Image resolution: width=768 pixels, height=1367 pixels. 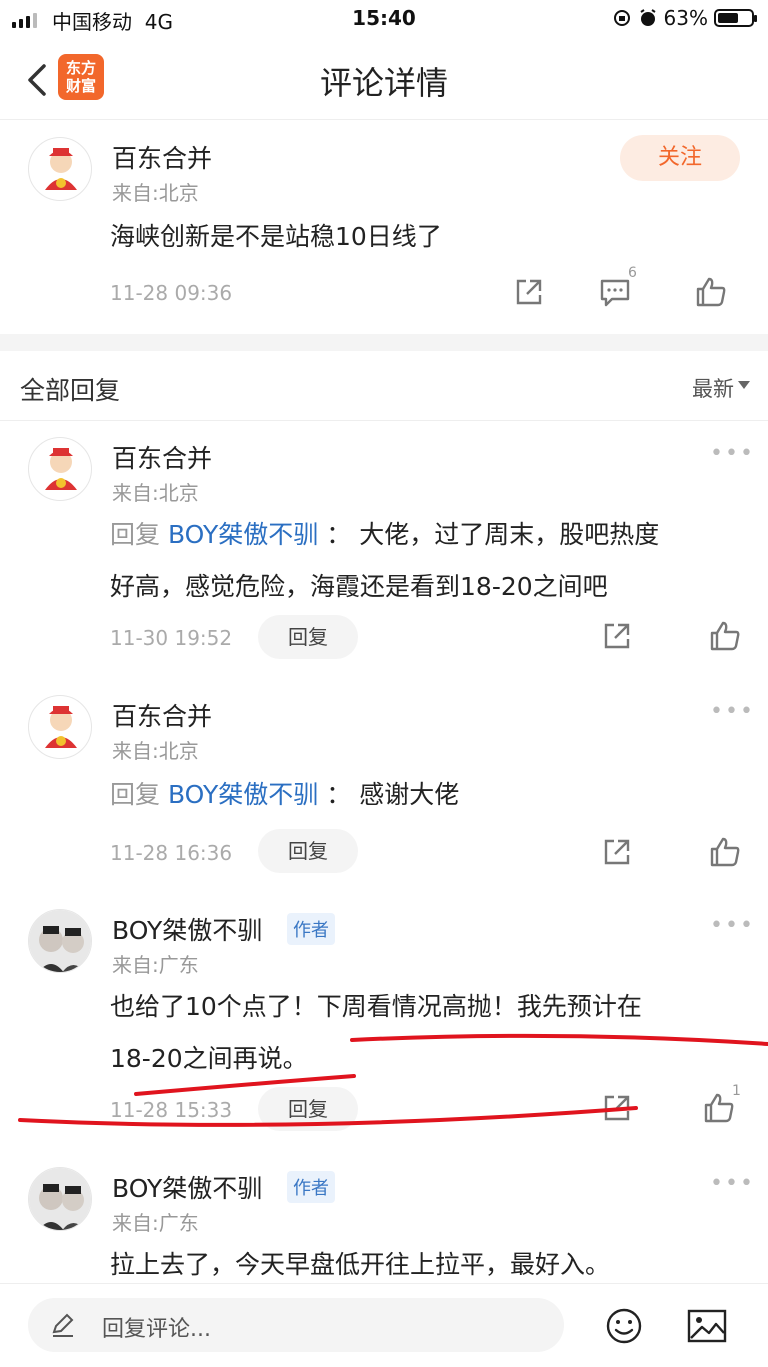 I want to click on status-right: 63%, so click(x=684, y=18).